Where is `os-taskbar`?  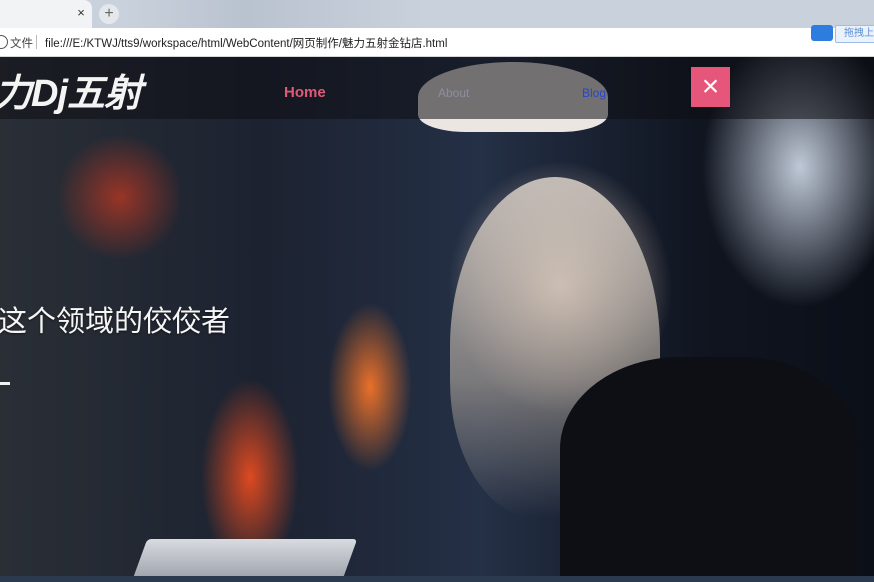 os-taskbar is located at coordinates (437, 579).